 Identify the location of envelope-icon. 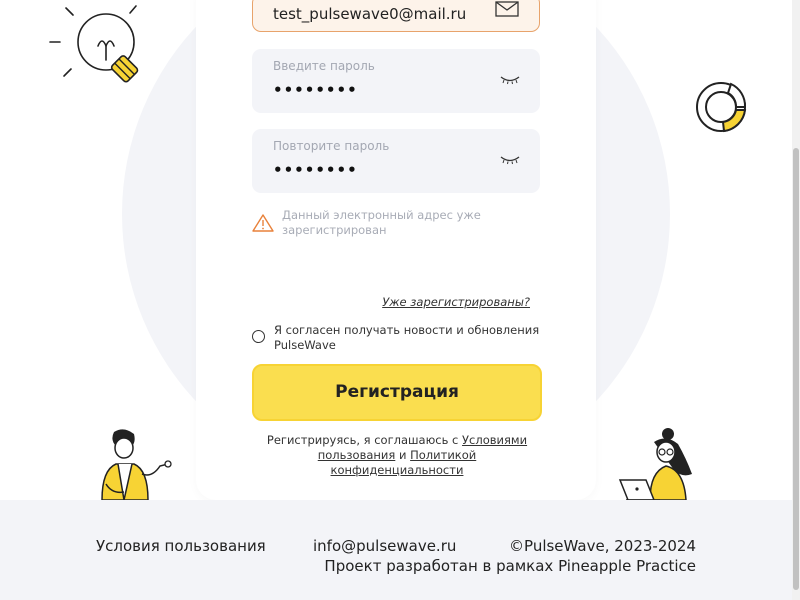
(507, 9).